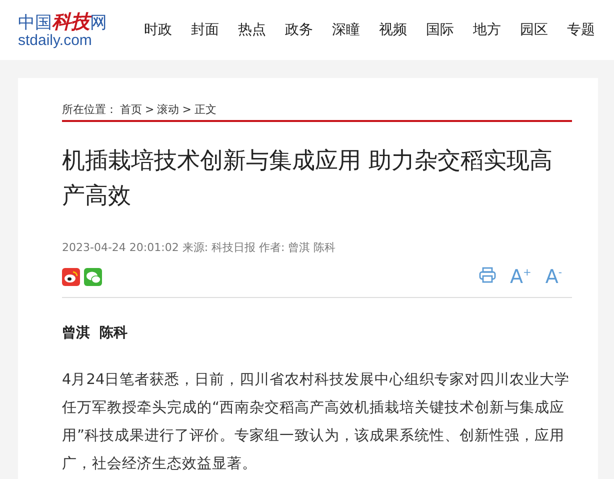 The image size is (614, 479). Describe the element at coordinates (308, 179) in the screenshot. I see `article-title: 机插栽培技术创新与集成应用 助力杂交稻实现高产高效` at that location.